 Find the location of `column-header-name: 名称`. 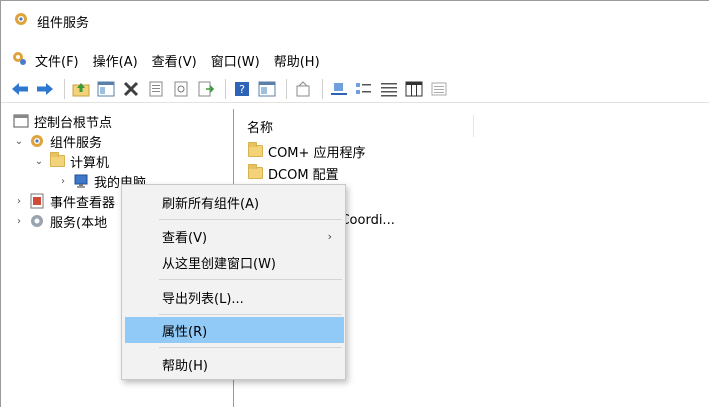

column-header-name: 名称 is located at coordinates (260, 127).